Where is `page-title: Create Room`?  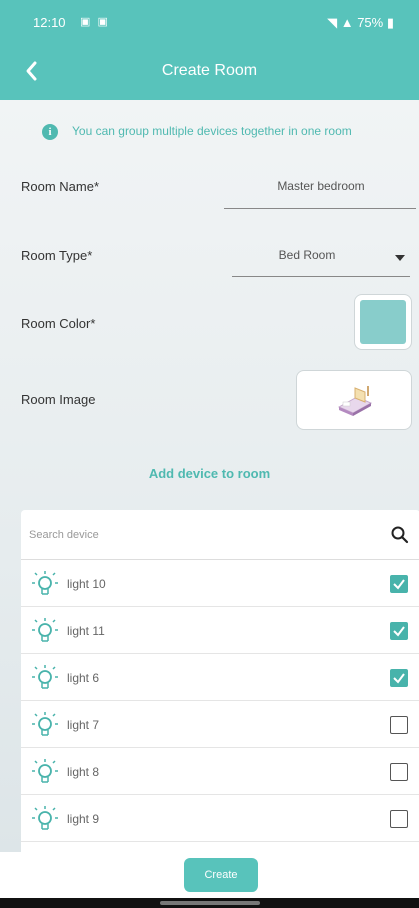 page-title: Create Room is located at coordinates (209, 70).